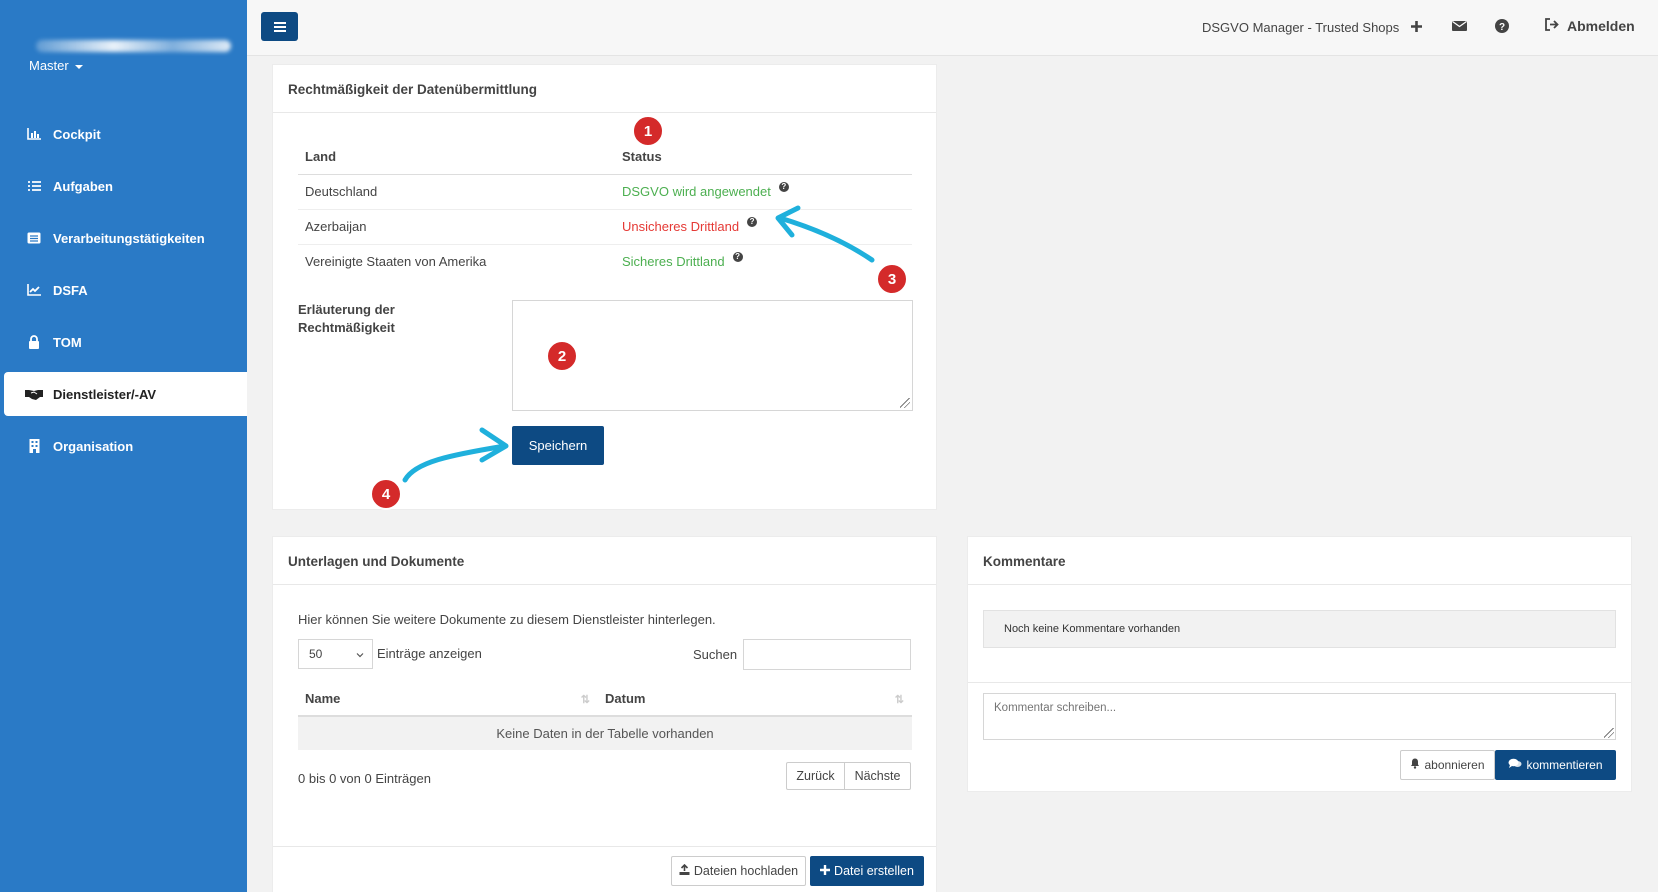  What do you see at coordinates (125, 134) in the screenshot?
I see `sidebar-item-cockpit: Cockpit` at bounding box center [125, 134].